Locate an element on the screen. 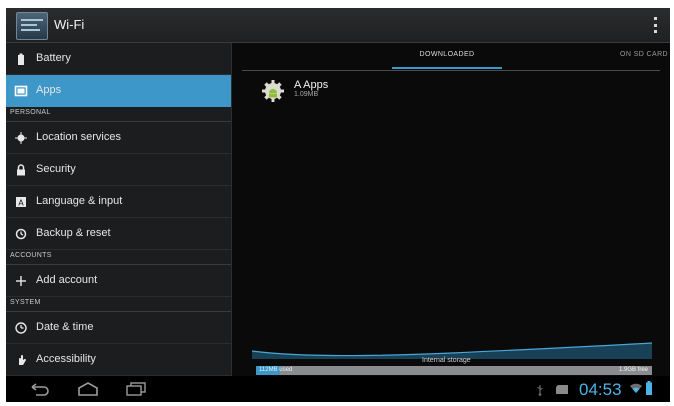 The width and height of the screenshot is (674, 406). app-name: A Apps is located at coordinates (311, 85).